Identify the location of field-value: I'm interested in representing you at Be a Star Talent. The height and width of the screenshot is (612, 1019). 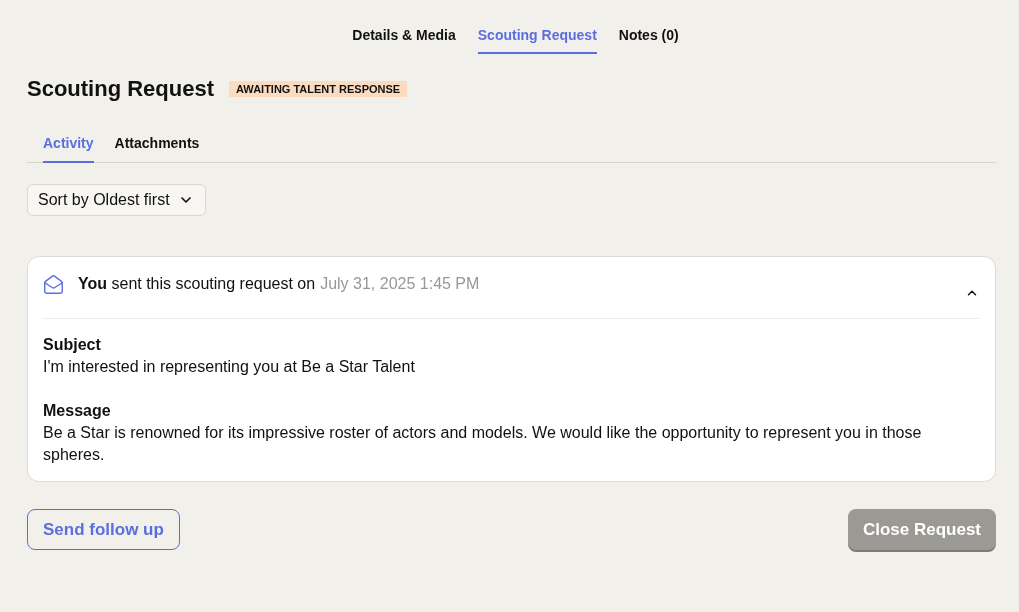
(229, 367).